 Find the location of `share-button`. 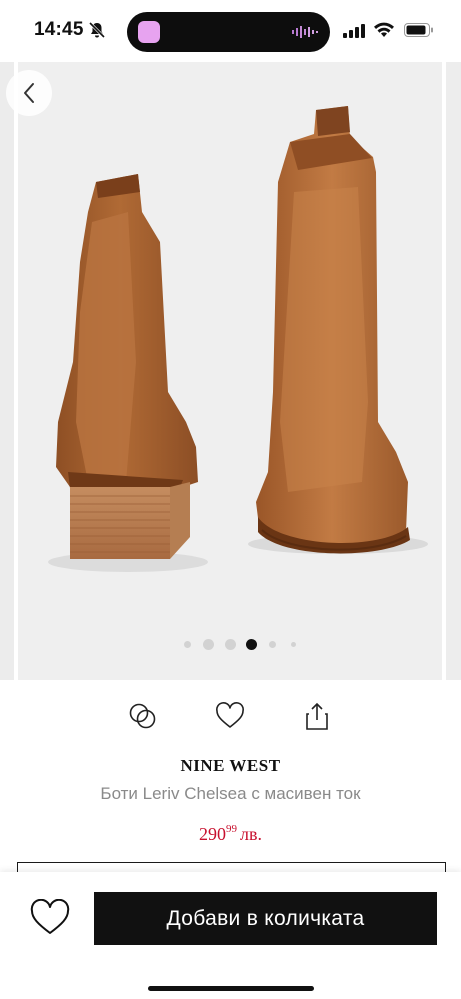

share-button is located at coordinates (317, 716).